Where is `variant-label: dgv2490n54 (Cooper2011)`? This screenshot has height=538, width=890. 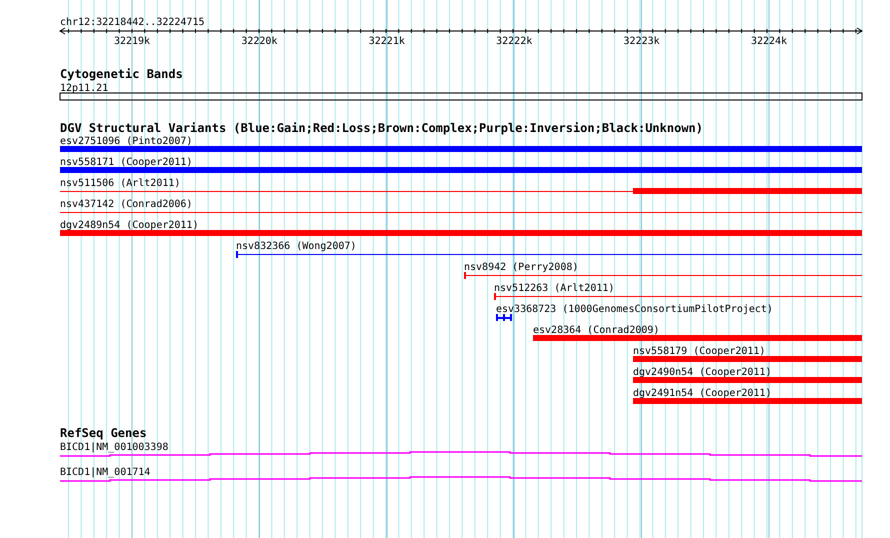
variant-label: dgv2490n54 (Cooper2011) is located at coordinates (702, 372).